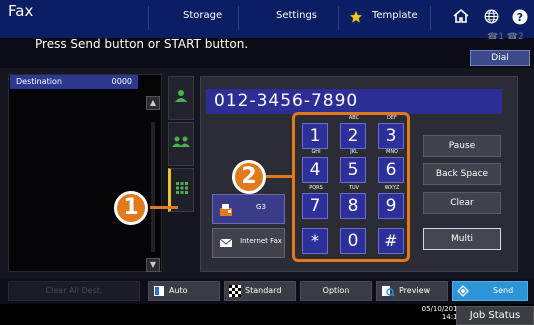 This screenshot has width=534, height=325. I want to click on home-icon, so click(461, 18).